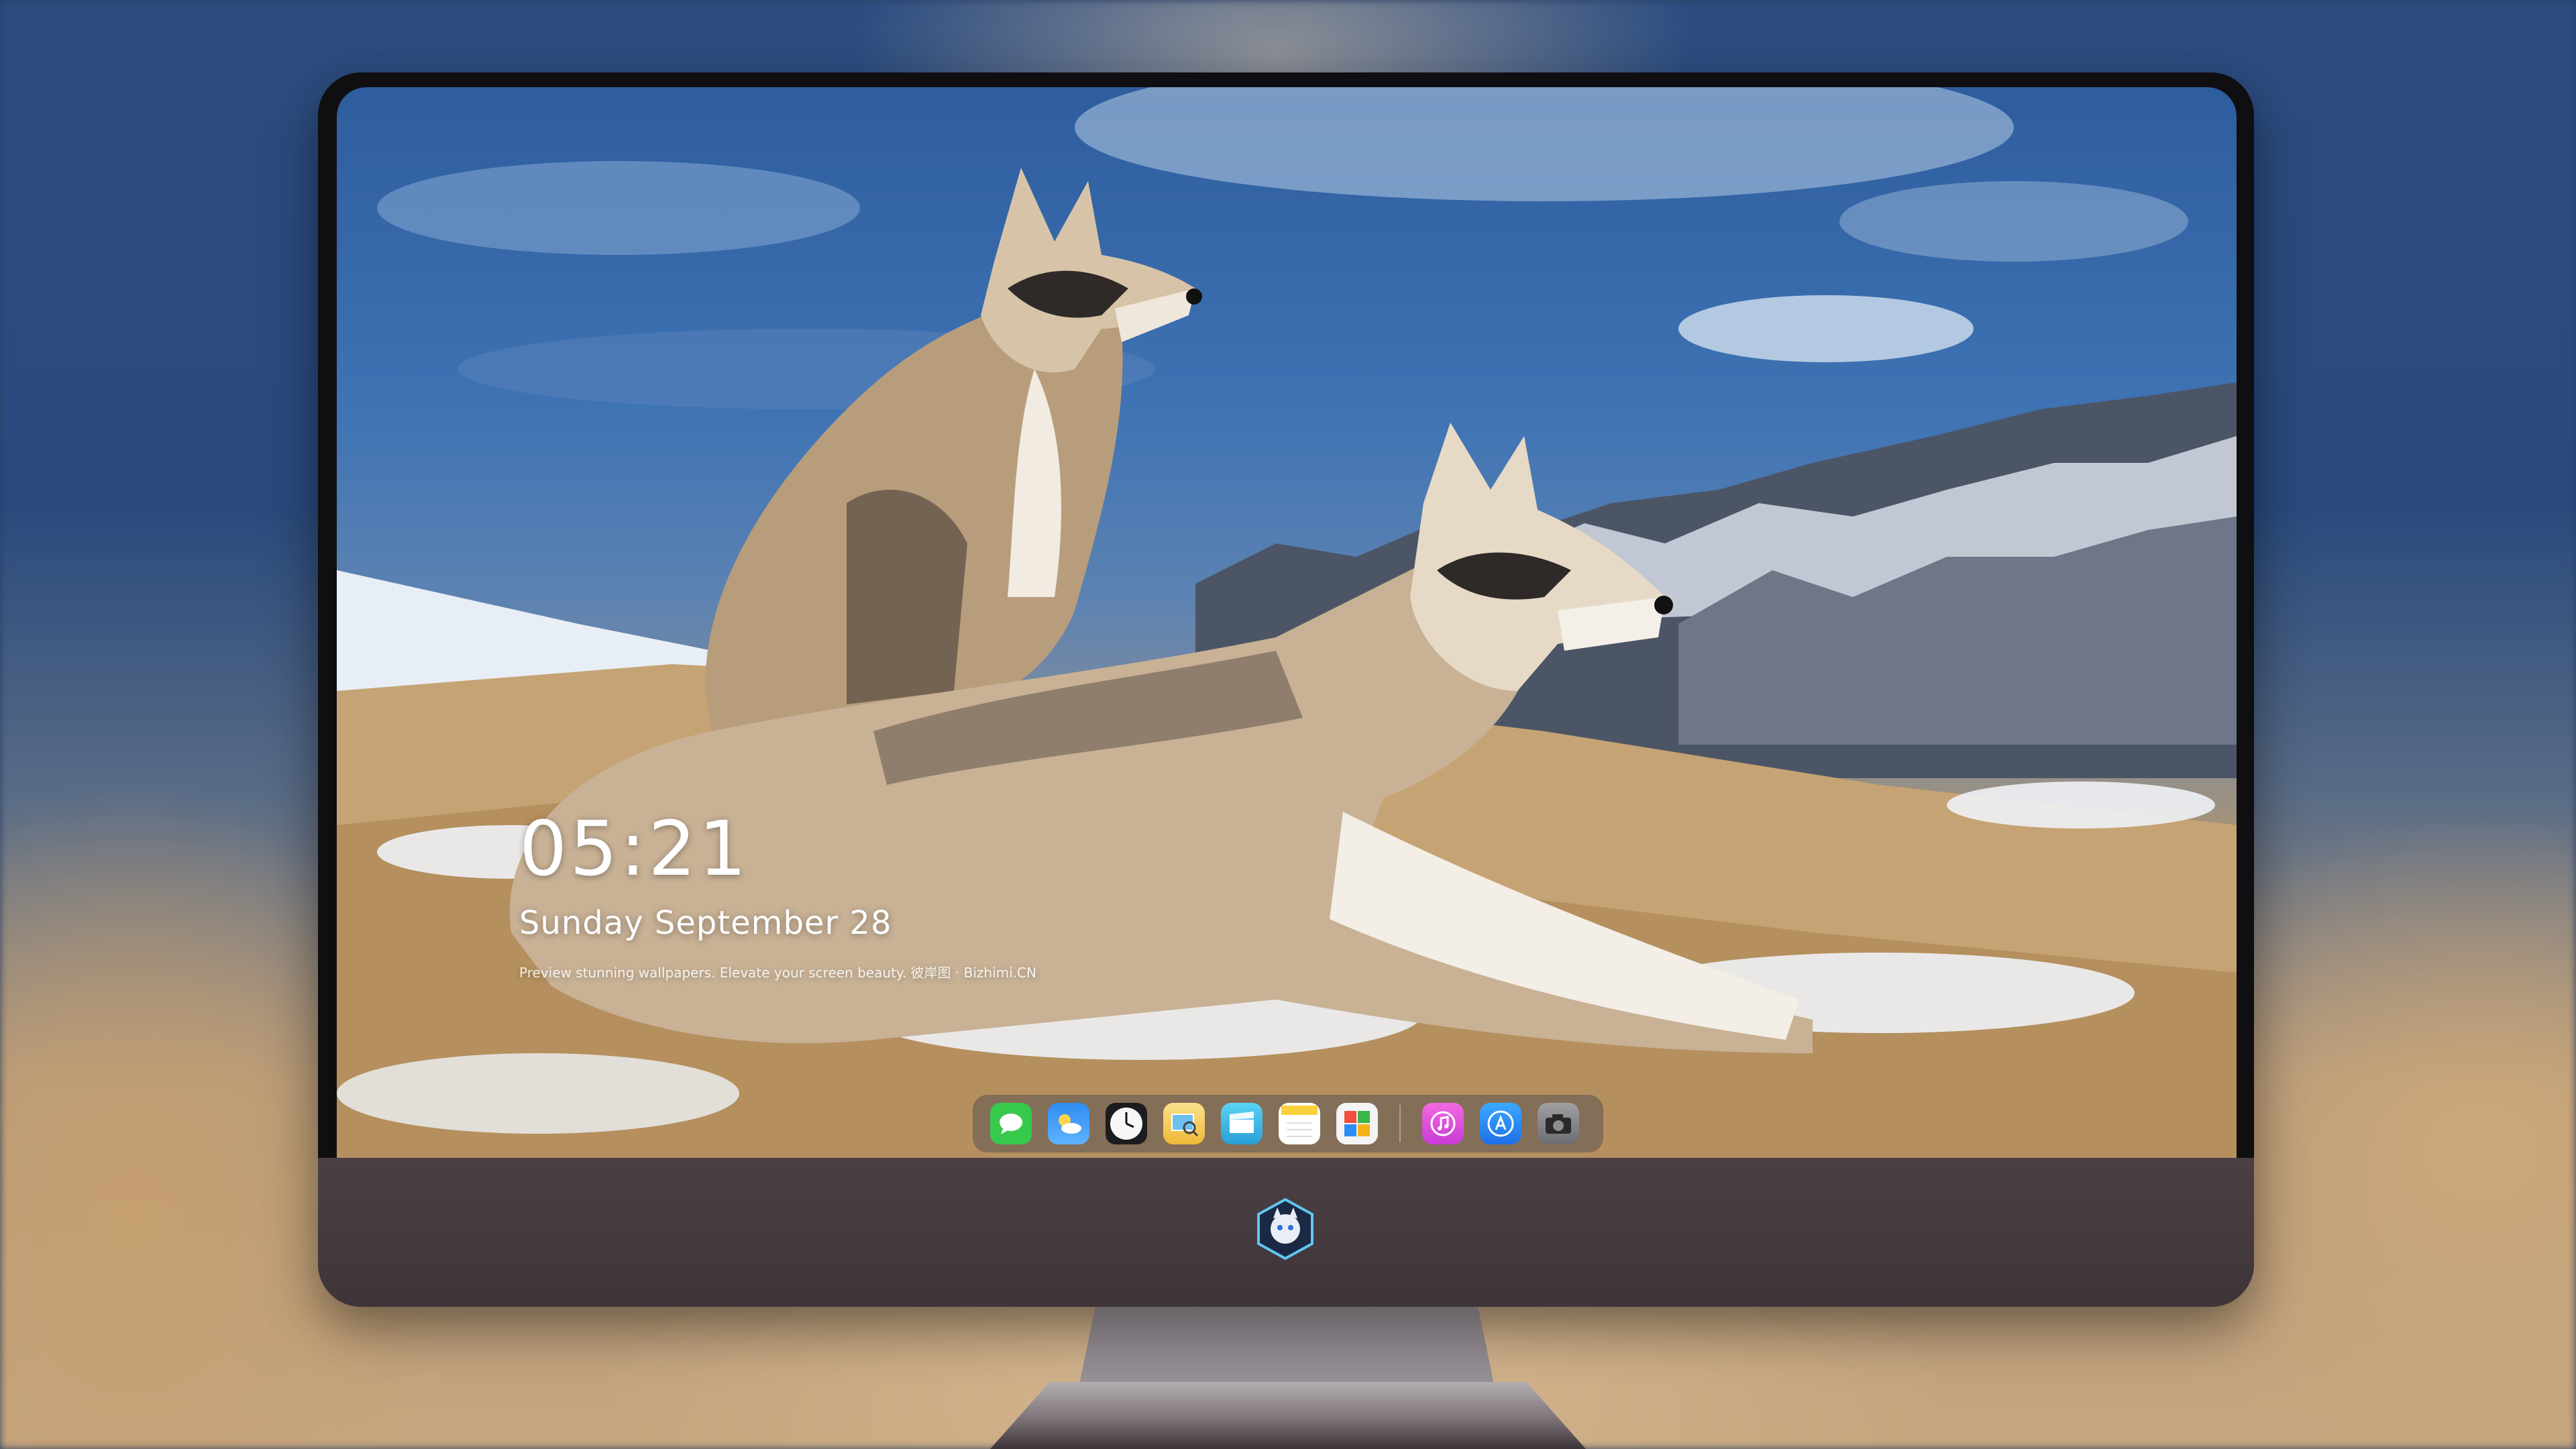  Describe the element at coordinates (1357, 1123) in the screenshot. I see `photos-app-icon` at that location.